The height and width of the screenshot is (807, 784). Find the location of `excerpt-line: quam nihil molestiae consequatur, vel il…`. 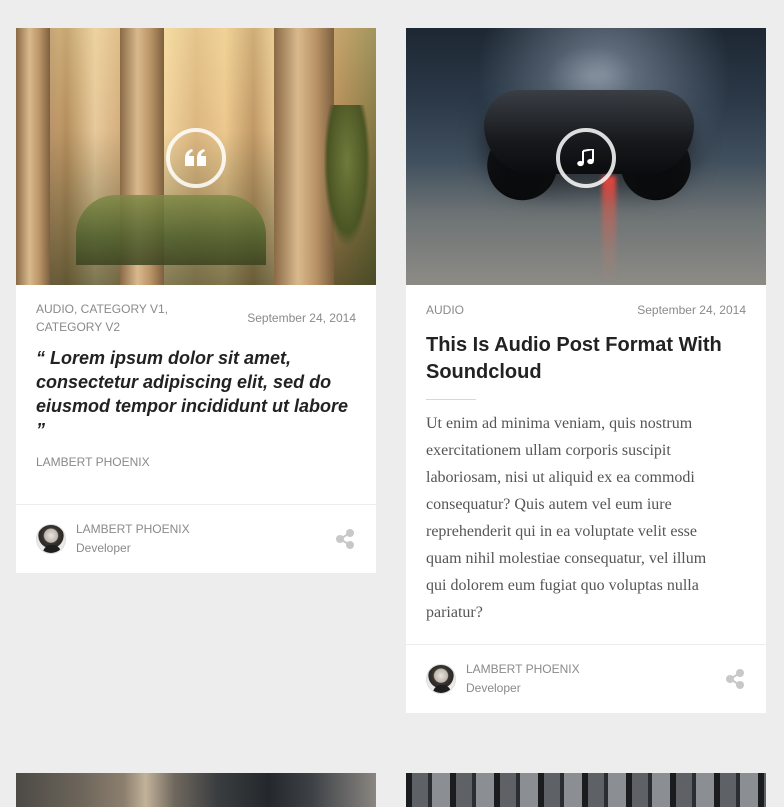

excerpt-line: quam nihil molestiae consequatur, vel il… is located at coordinates (566, 558).